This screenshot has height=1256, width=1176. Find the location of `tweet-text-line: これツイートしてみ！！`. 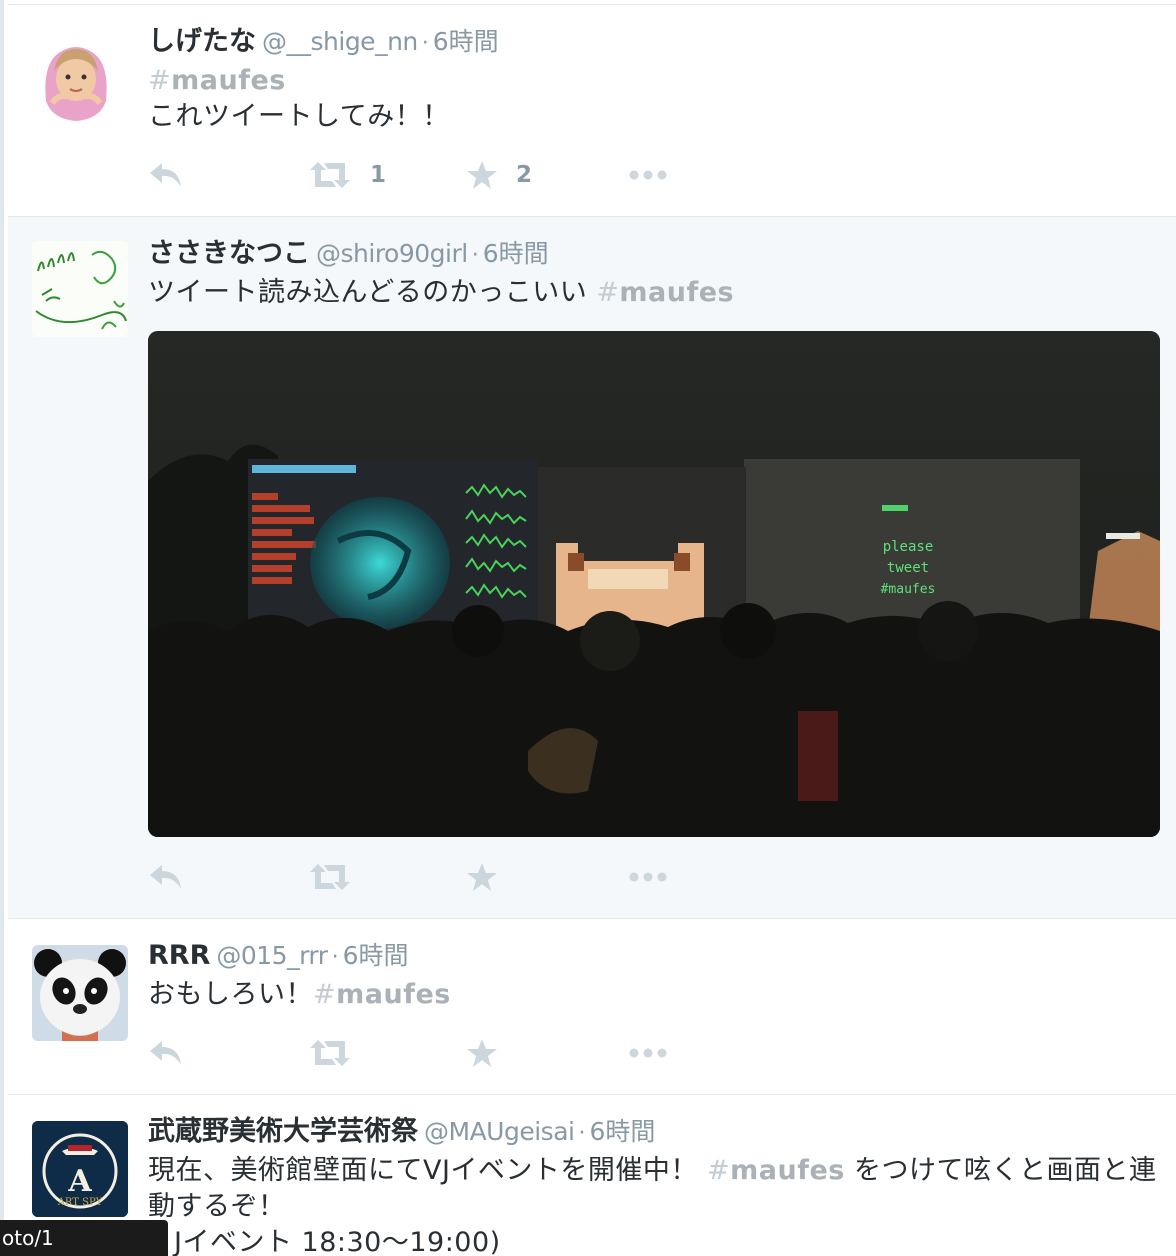

tweet-text-line: これツイートしてみ！！ is located at coordinates (299, 116).